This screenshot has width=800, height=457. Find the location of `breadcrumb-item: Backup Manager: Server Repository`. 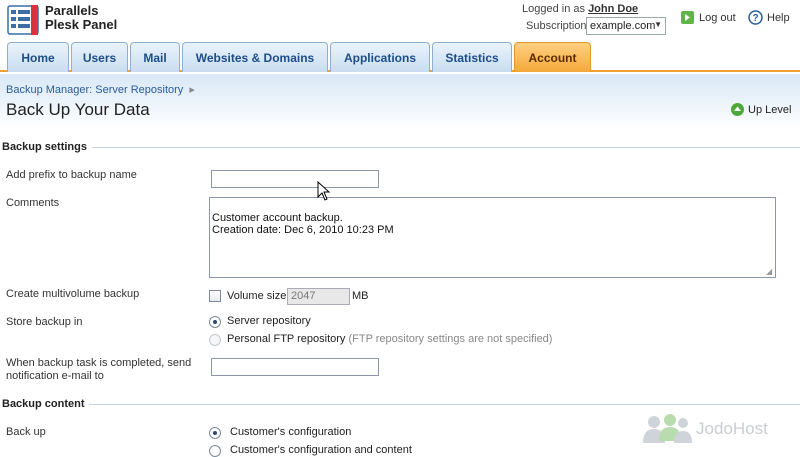

breadcrumb-item: Backup Manager: Server Repository is located at coordinates (94, 90).